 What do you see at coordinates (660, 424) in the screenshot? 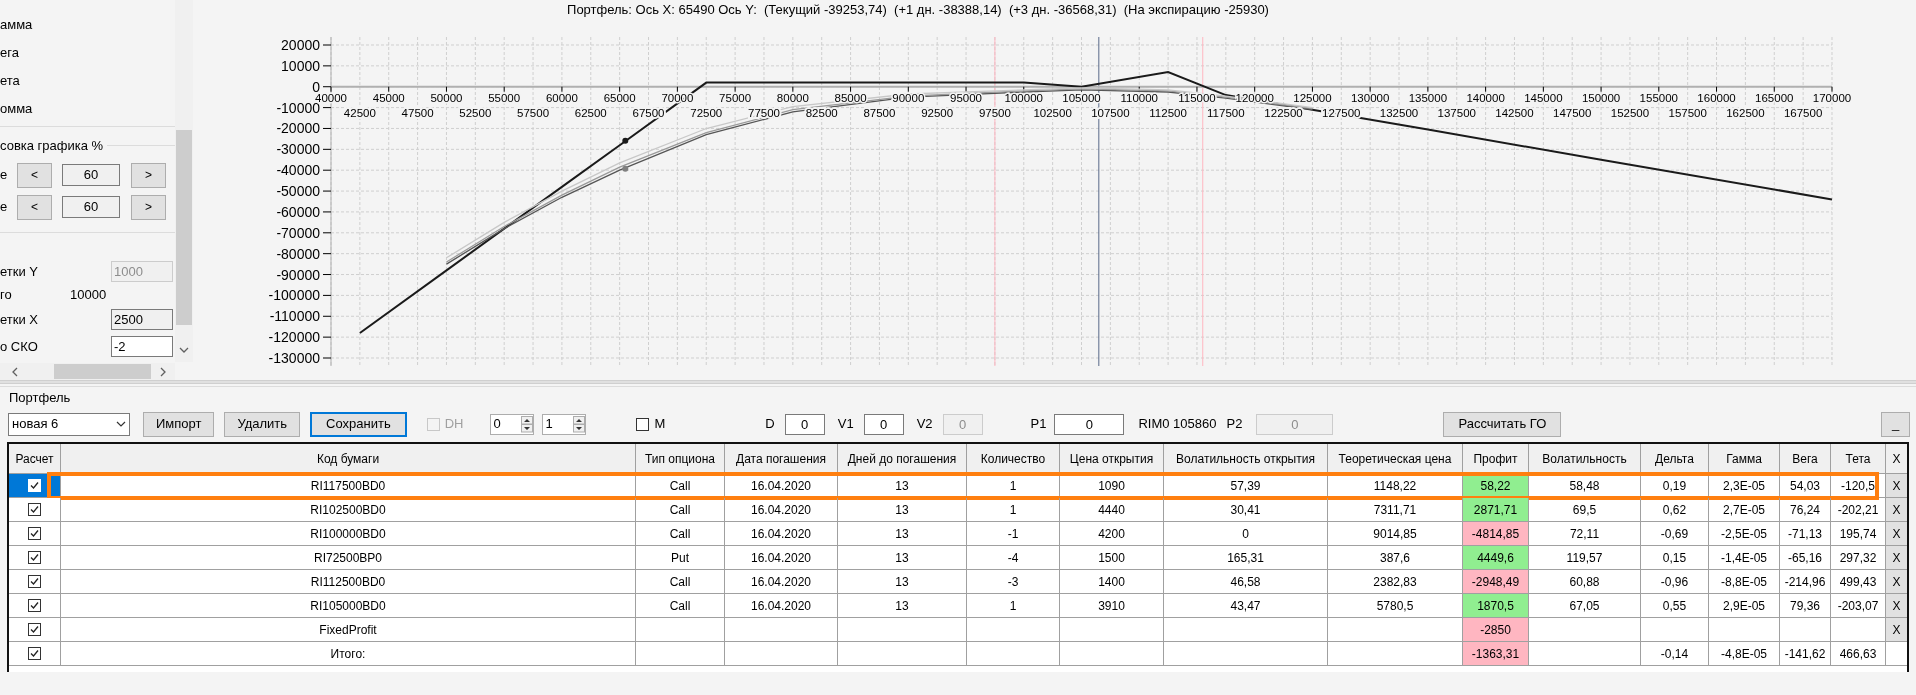
I see `checkbox-label: M` at bounding box center [660, 424].